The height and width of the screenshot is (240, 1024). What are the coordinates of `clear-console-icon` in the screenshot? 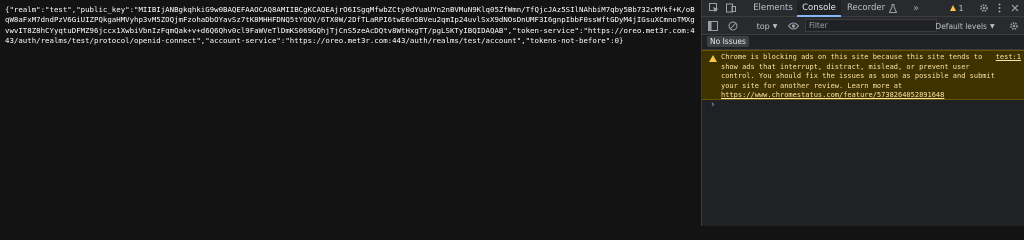 It's located at (733, 26).